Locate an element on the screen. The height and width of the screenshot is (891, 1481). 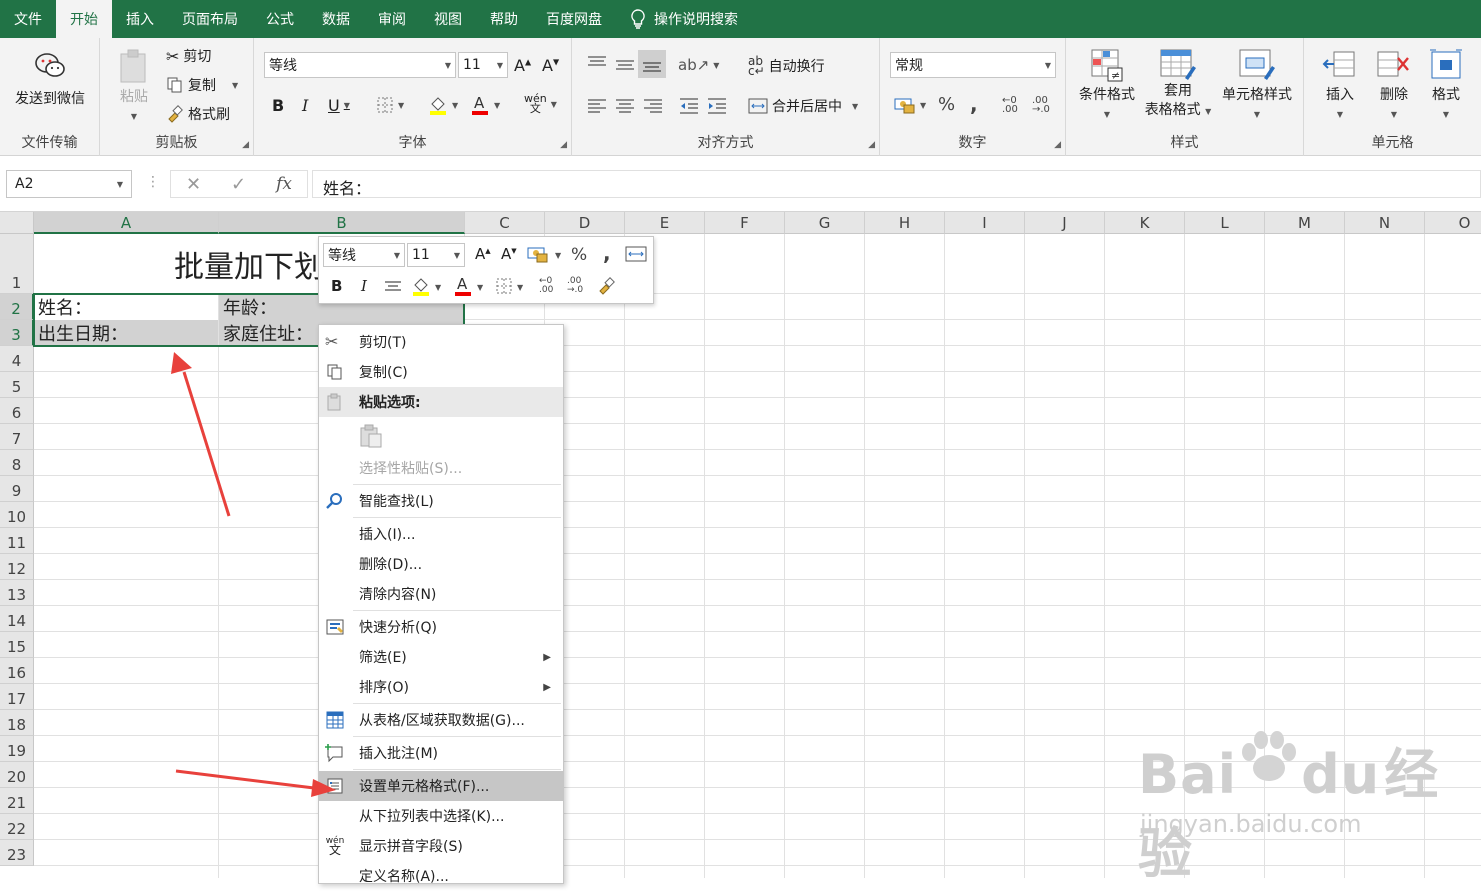
tab-formulas: 公式 is located at coordinates (280, 19).